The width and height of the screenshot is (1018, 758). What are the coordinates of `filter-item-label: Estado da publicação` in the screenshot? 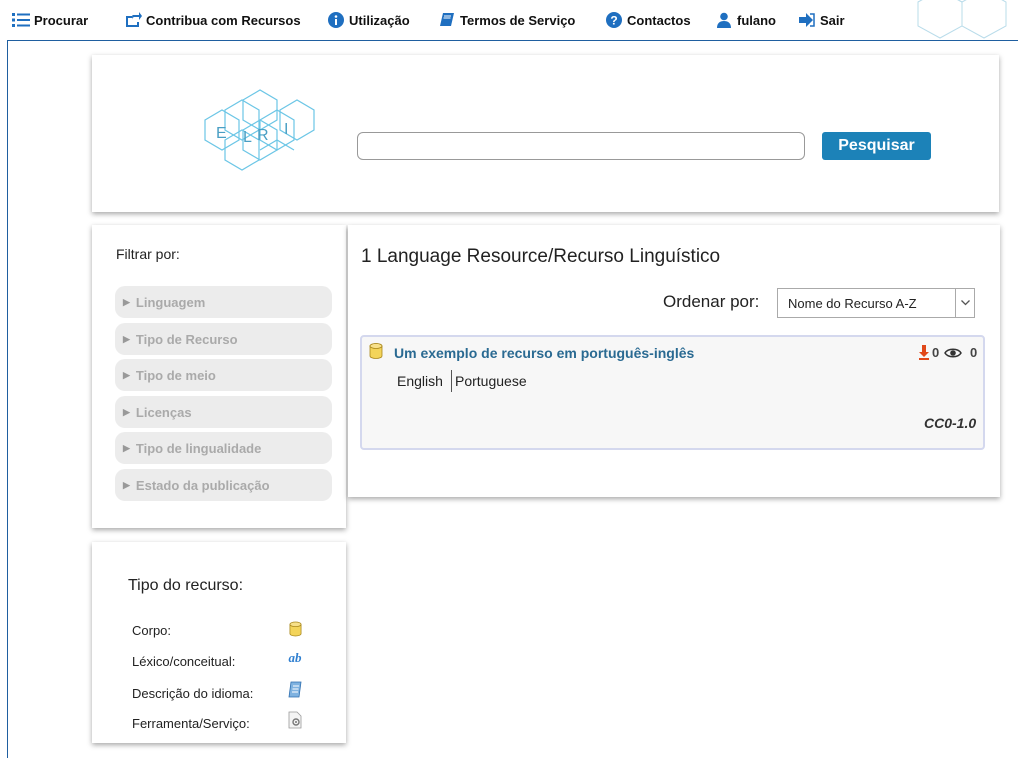 It's located at (202, 485).